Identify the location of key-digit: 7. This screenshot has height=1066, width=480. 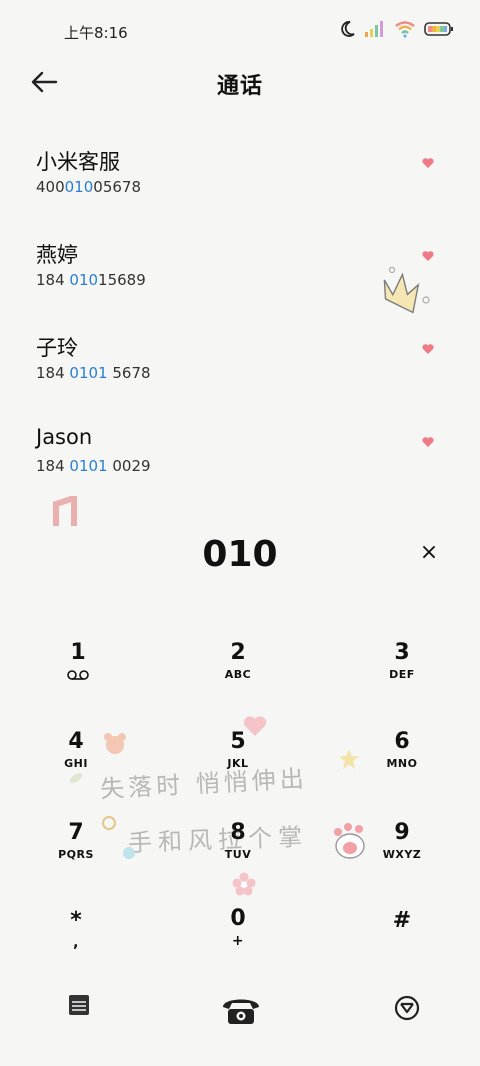
(76, 832).